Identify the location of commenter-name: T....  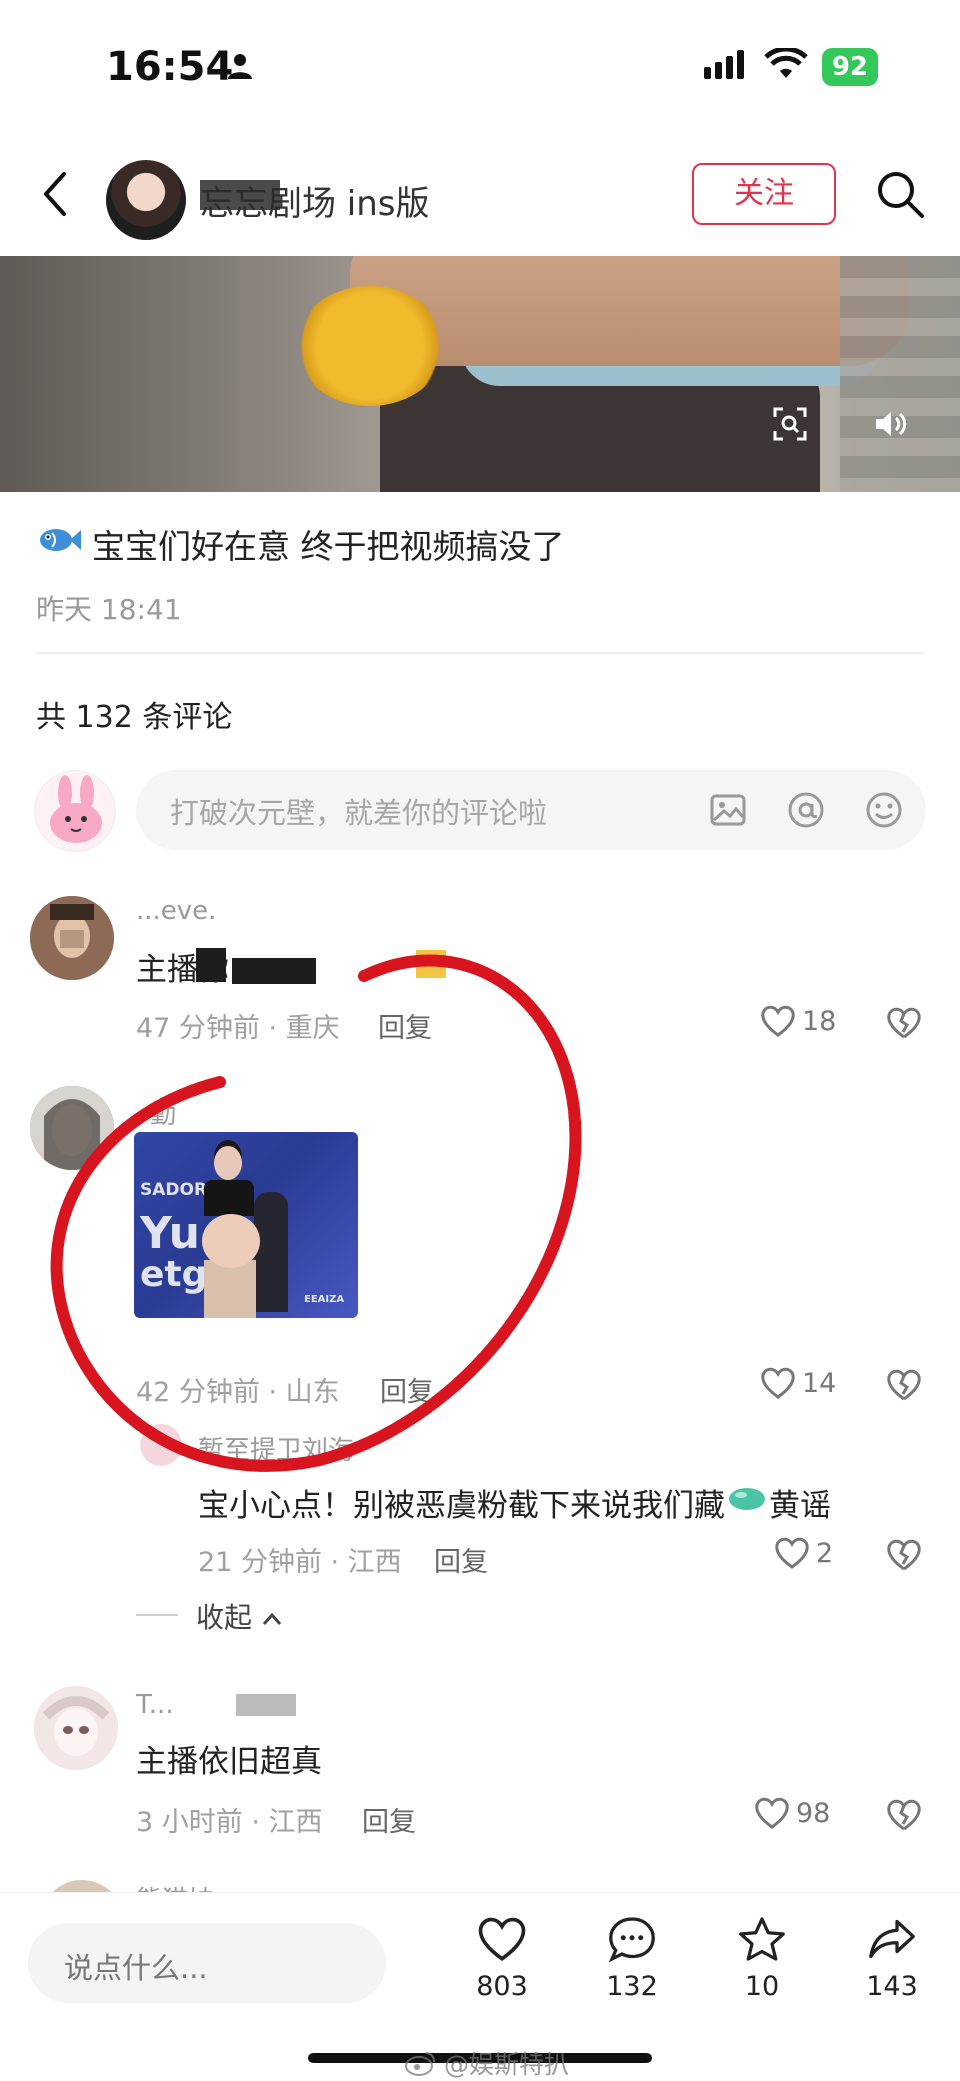
(155, 1705).